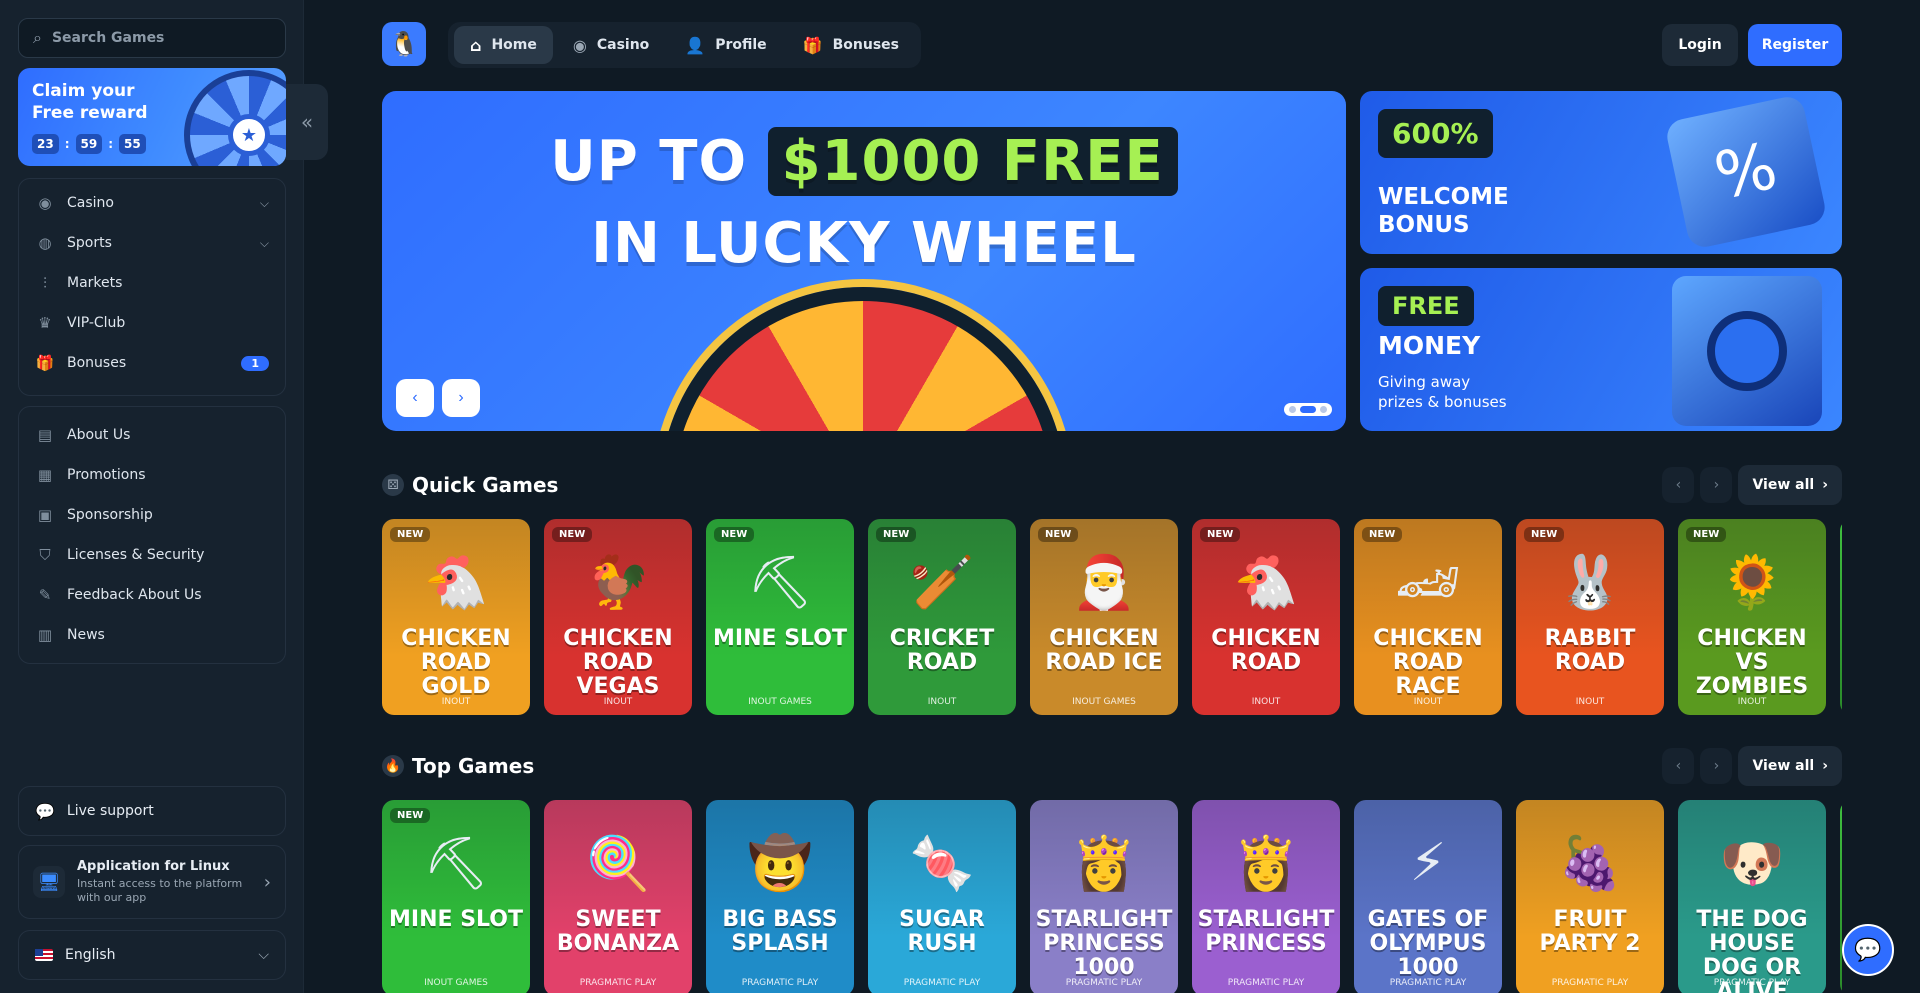 This screenshot has width=1920, height=993. What do you see at coordinates (618, 617) in the screenshot?
I see `game-card: NEW 🐓 CHICKEN ROAD VEGAS INOUT` at bounding box center [618, 617].